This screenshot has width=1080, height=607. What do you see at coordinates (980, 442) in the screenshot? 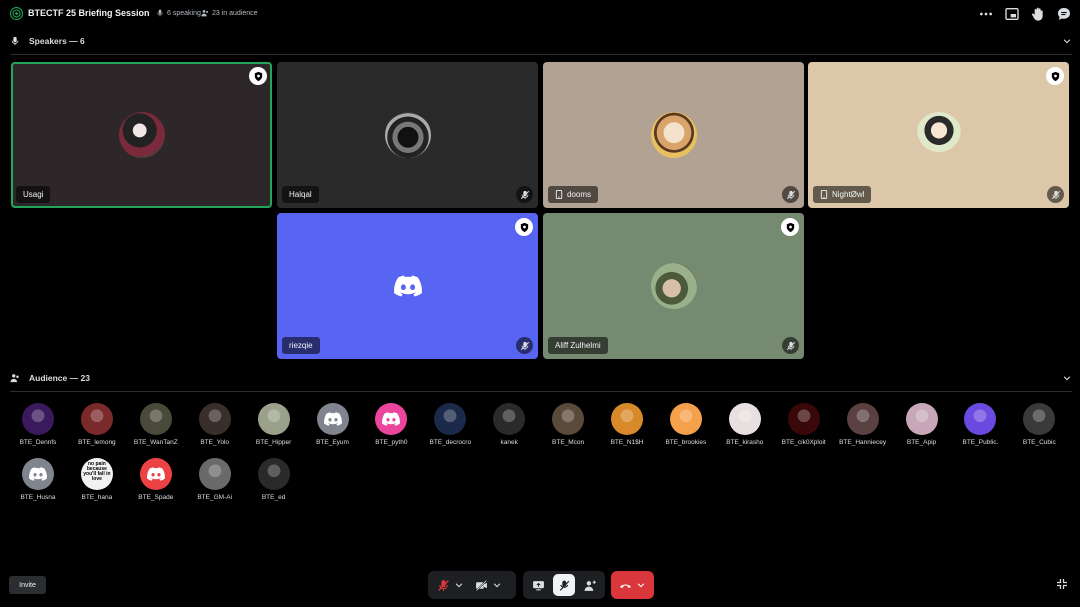
I see `audience-member-name: BTE_Public.` at bounding box center [980, 442].